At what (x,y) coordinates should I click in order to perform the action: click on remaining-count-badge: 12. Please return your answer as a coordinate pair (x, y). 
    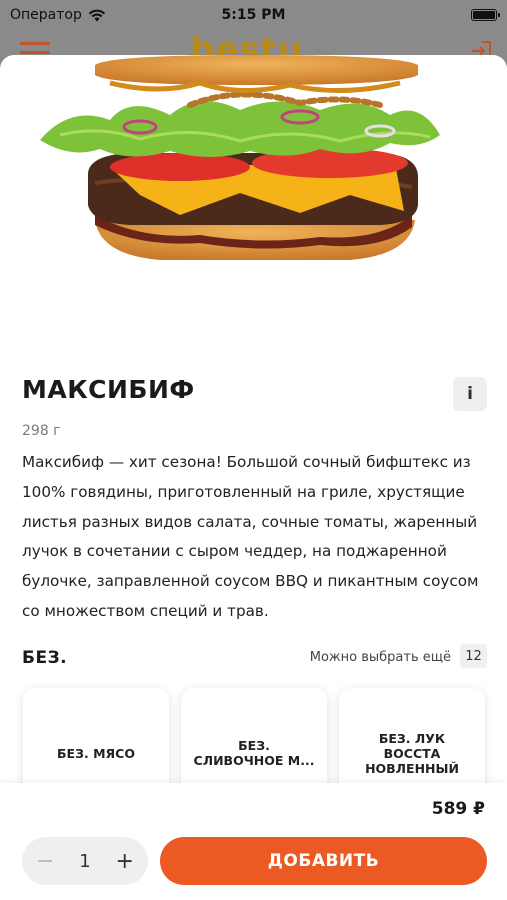
    Looking at the image, I should click on (473, 656).